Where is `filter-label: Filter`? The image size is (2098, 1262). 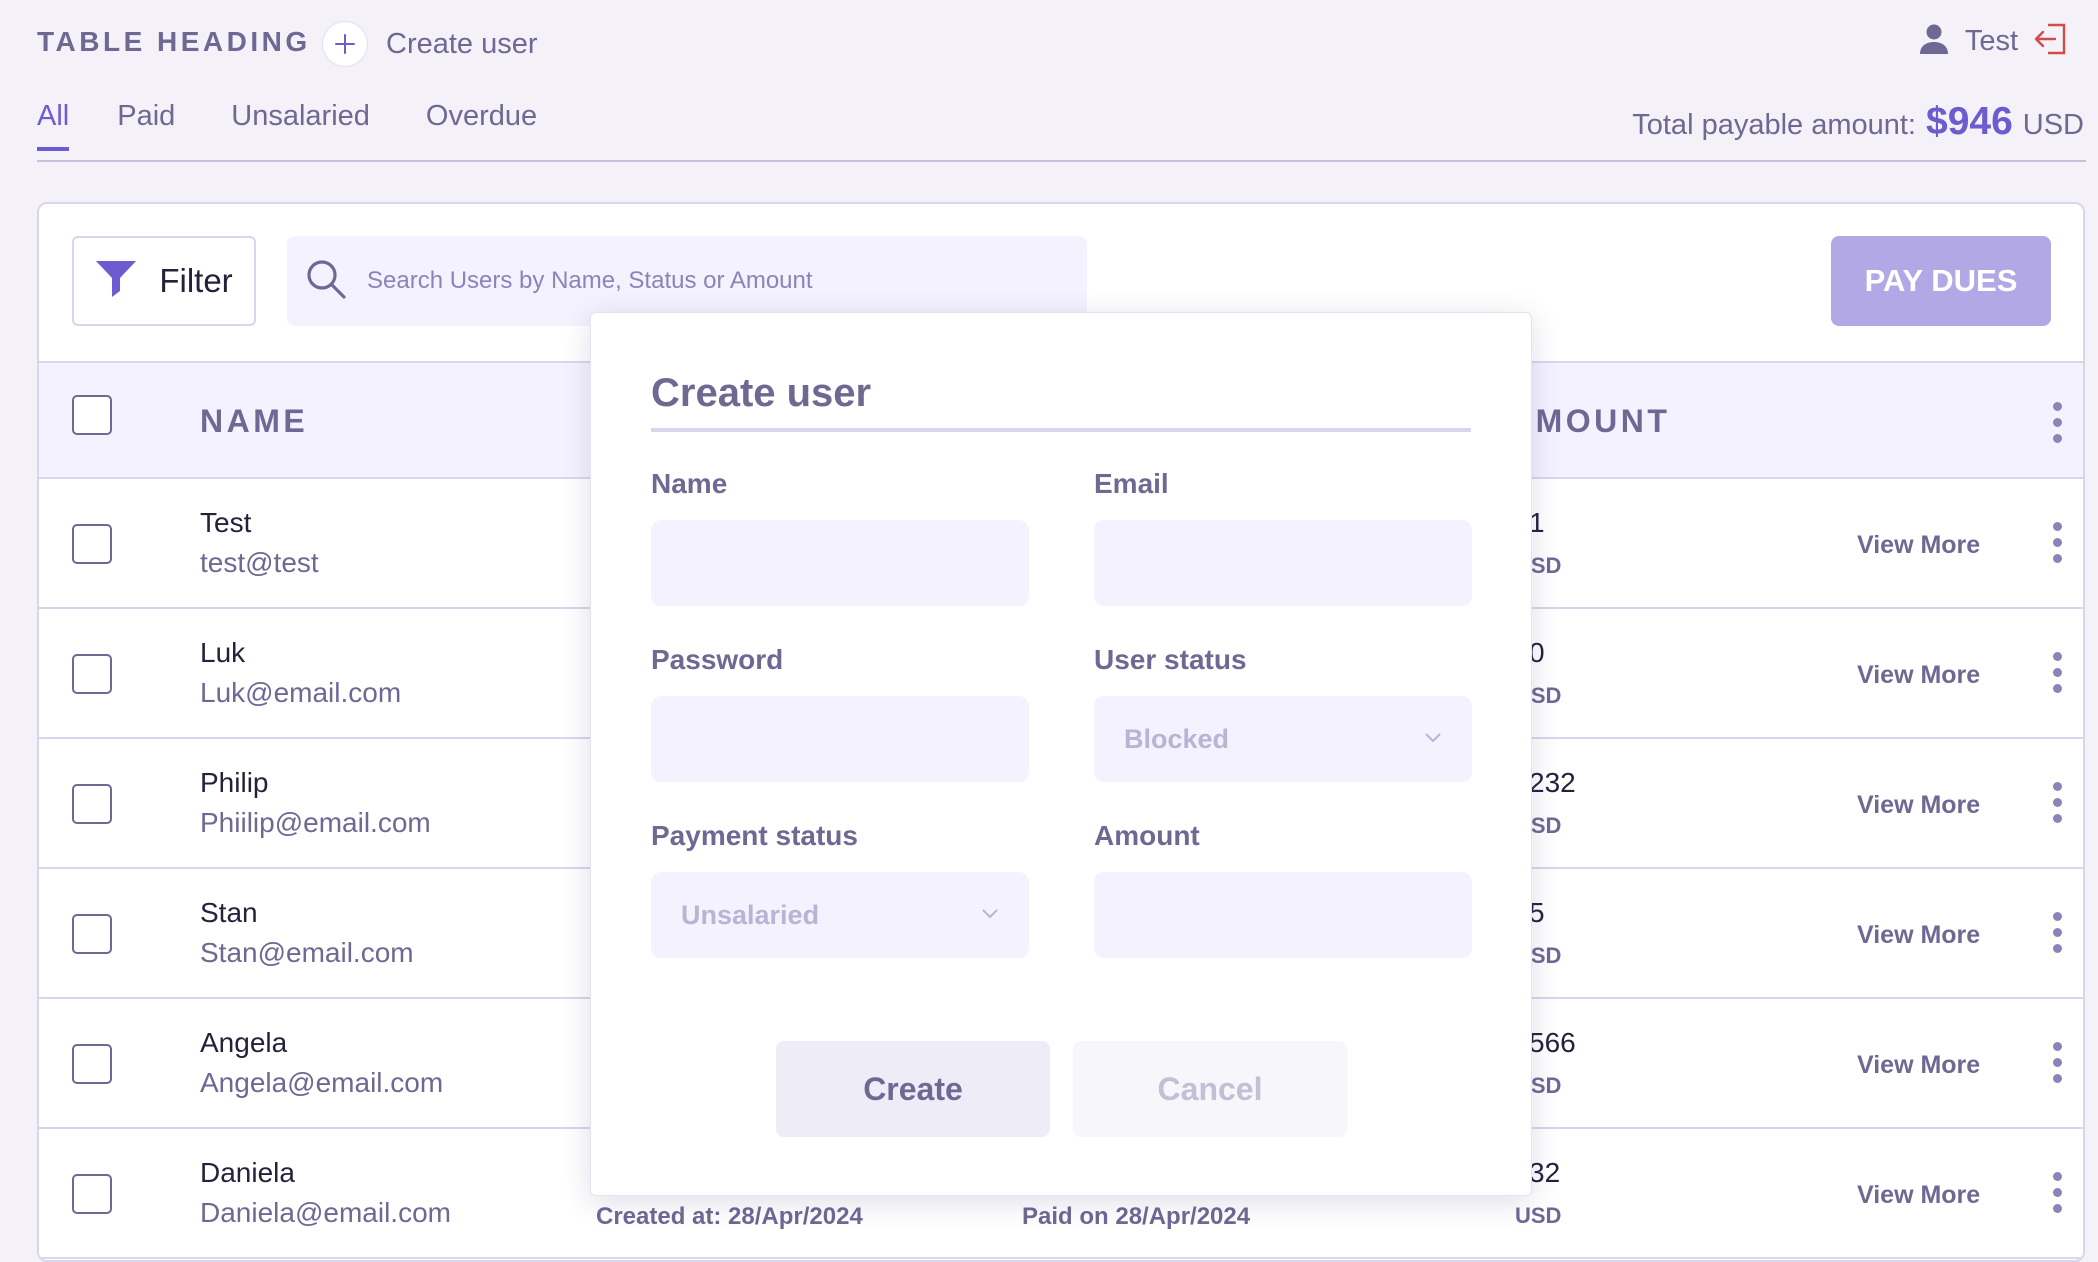
filter-label: Filter is located at coordinates (196, 280).